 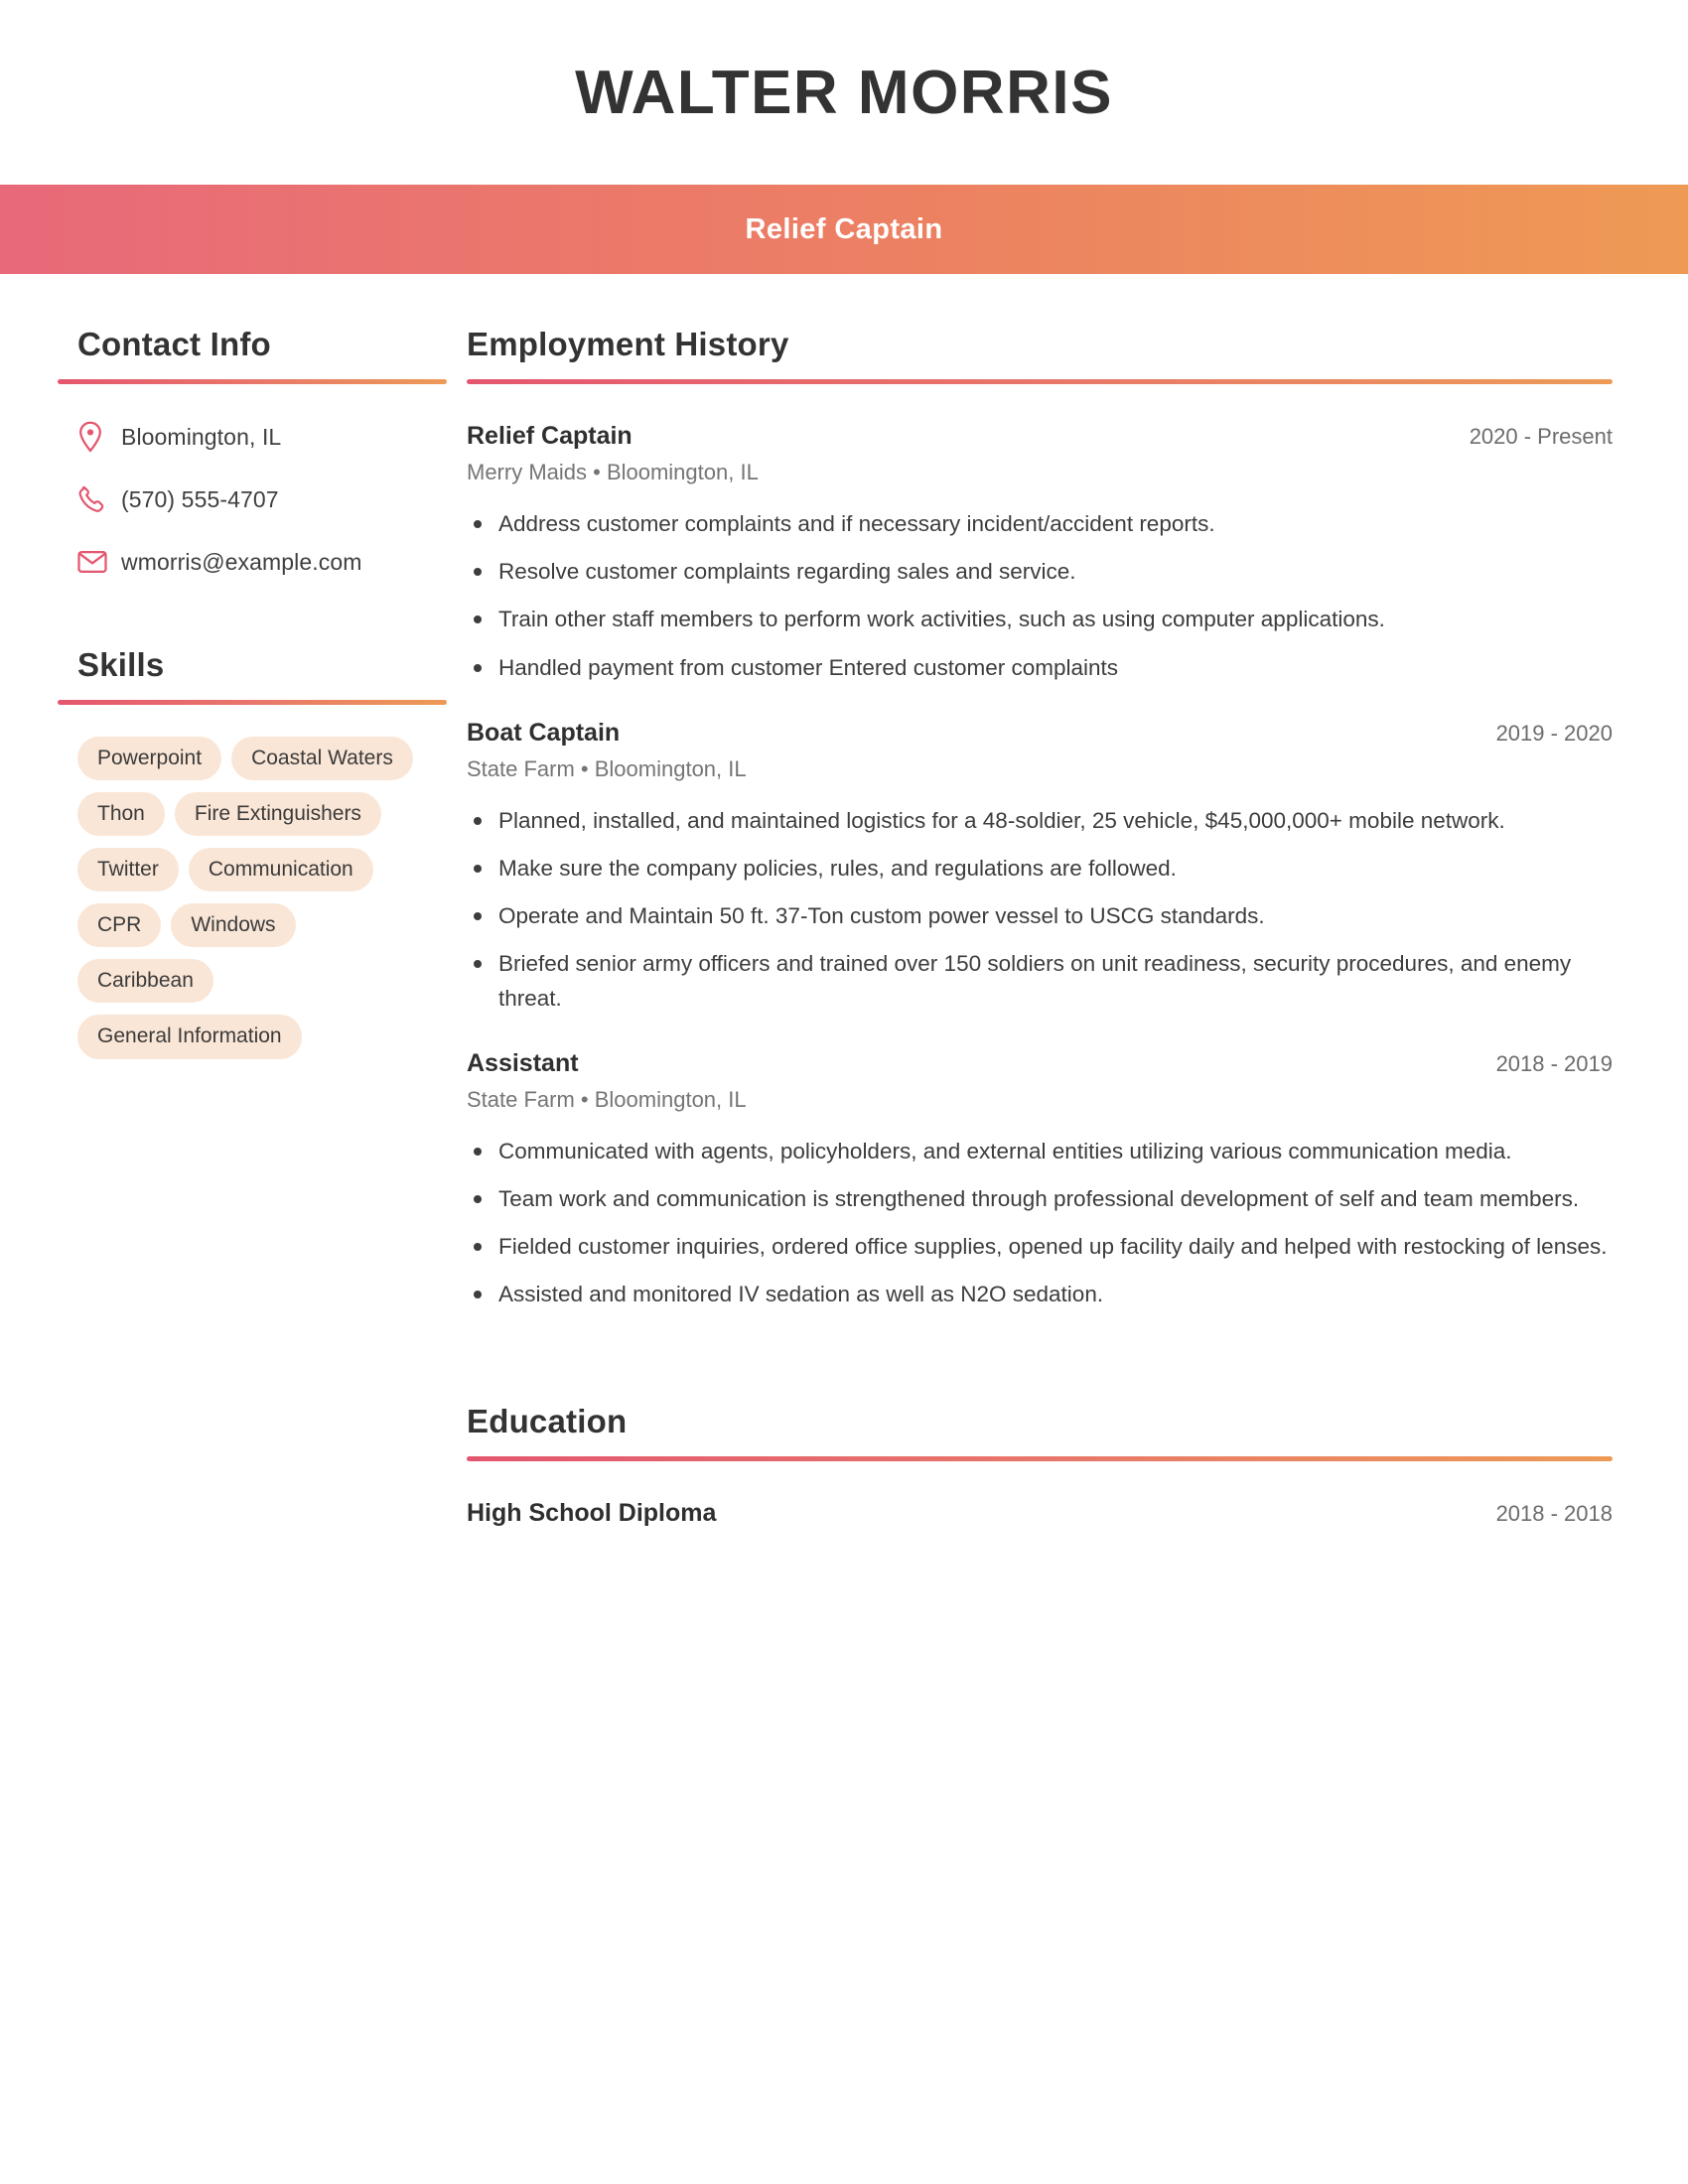 I want to click on education-list: High School Diploma 2018 - 2018, so click(x=1040, y=1513).